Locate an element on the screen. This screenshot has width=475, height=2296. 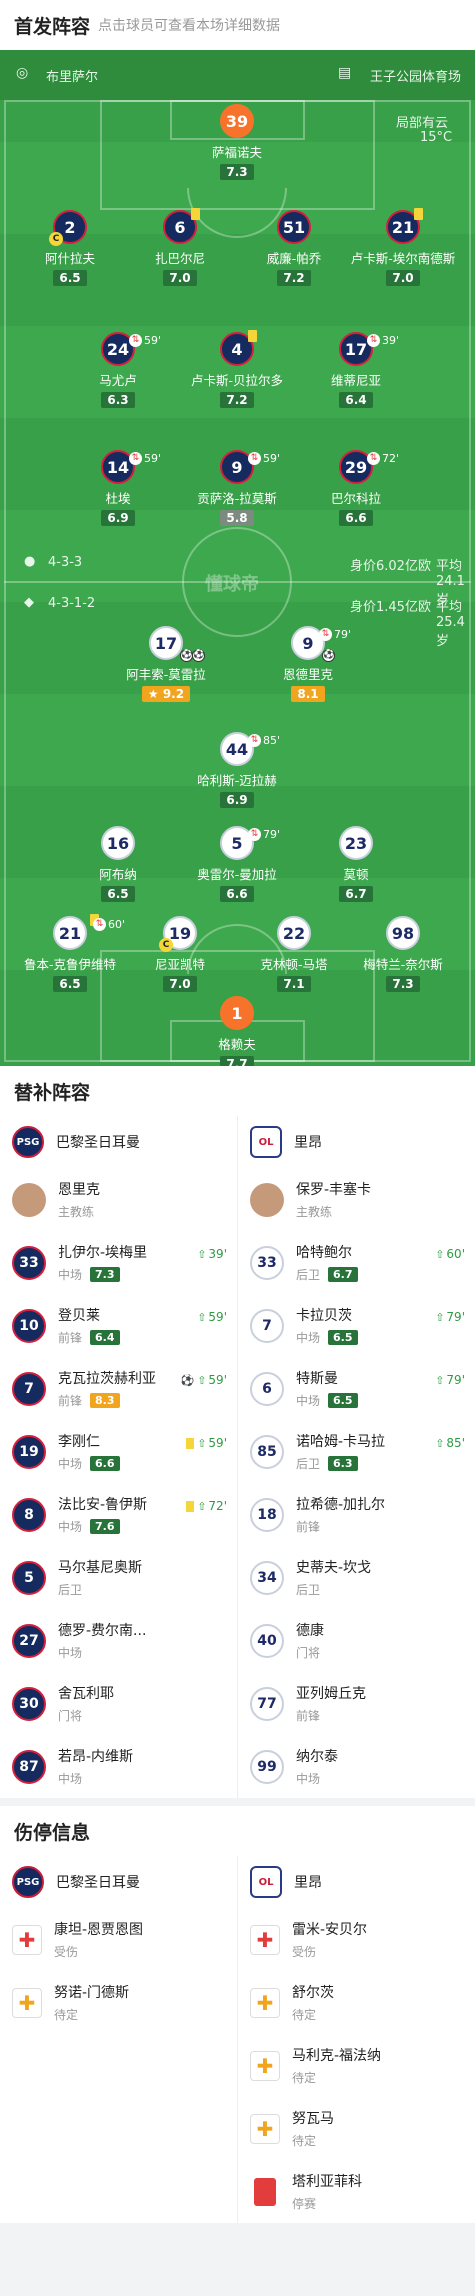
player-lyon-23: 23 莫顿 6.7 is located at coordinates (356, 864).